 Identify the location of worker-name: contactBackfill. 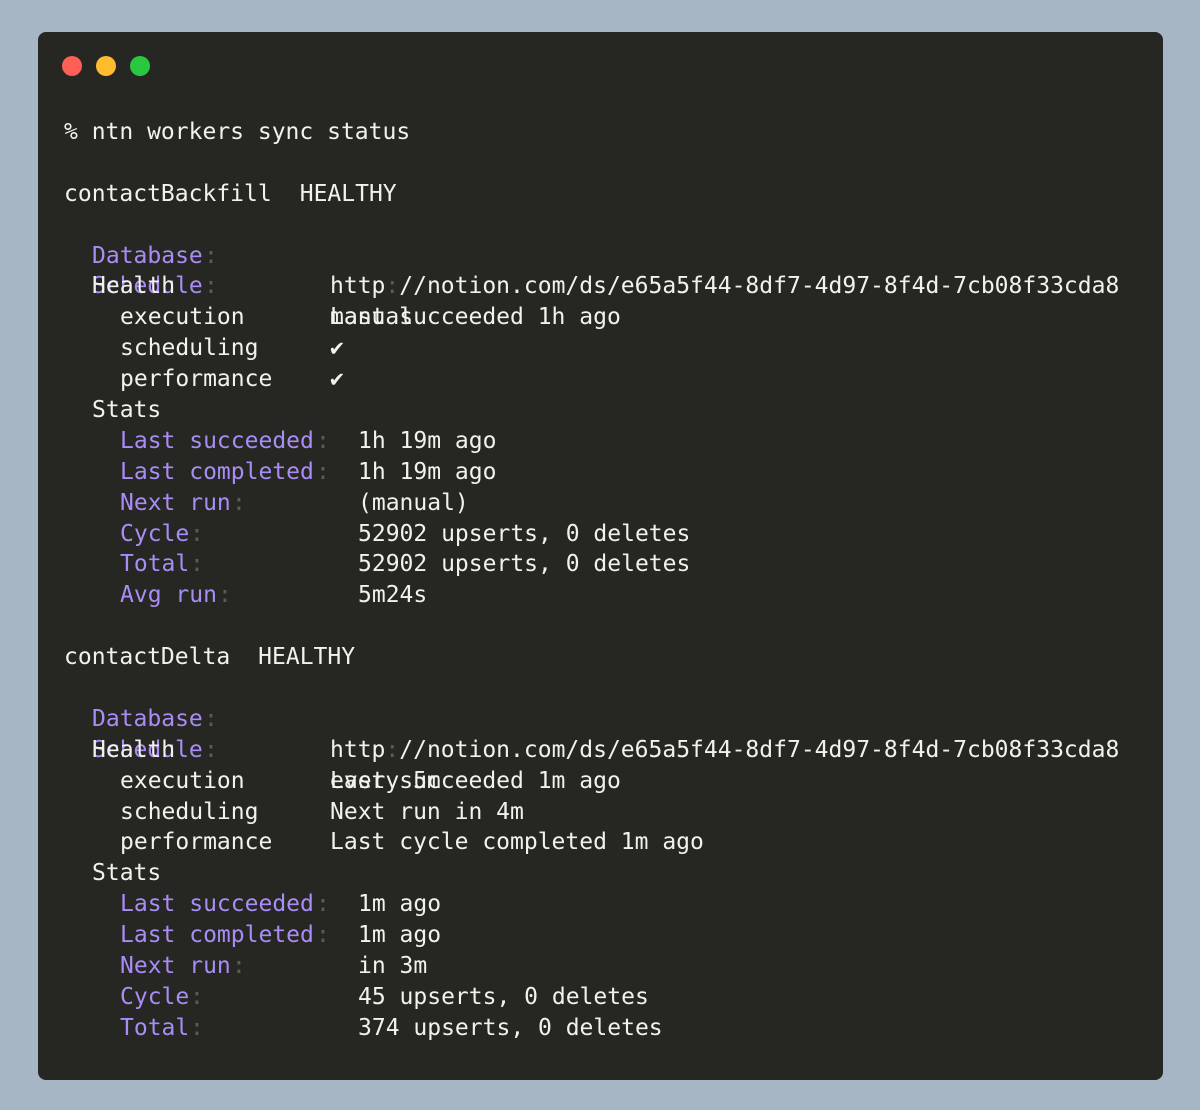
(168, 193).